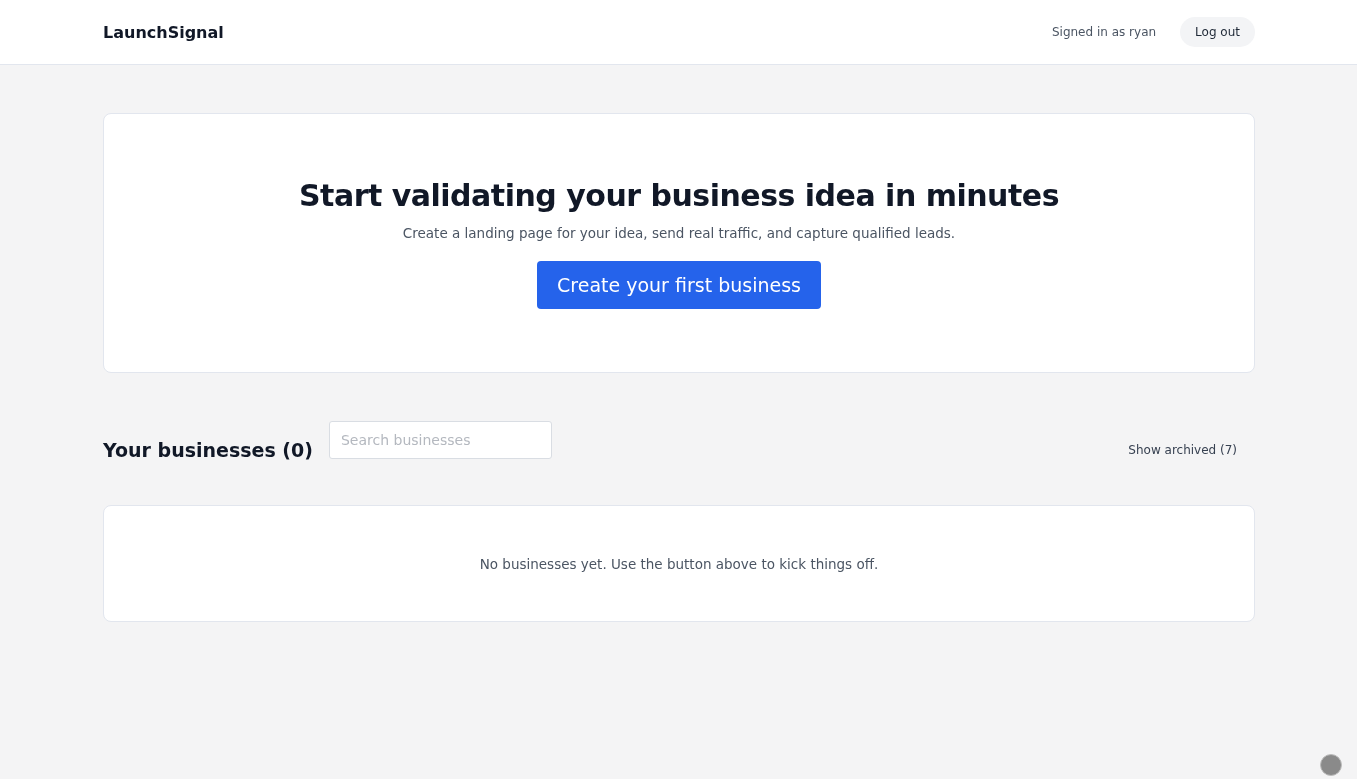 The image size is (1357, 779). Describe the element at coordinates (1104, 32) in the screenshot. I see `signed-in-text: Signed in as ryan` at that location.